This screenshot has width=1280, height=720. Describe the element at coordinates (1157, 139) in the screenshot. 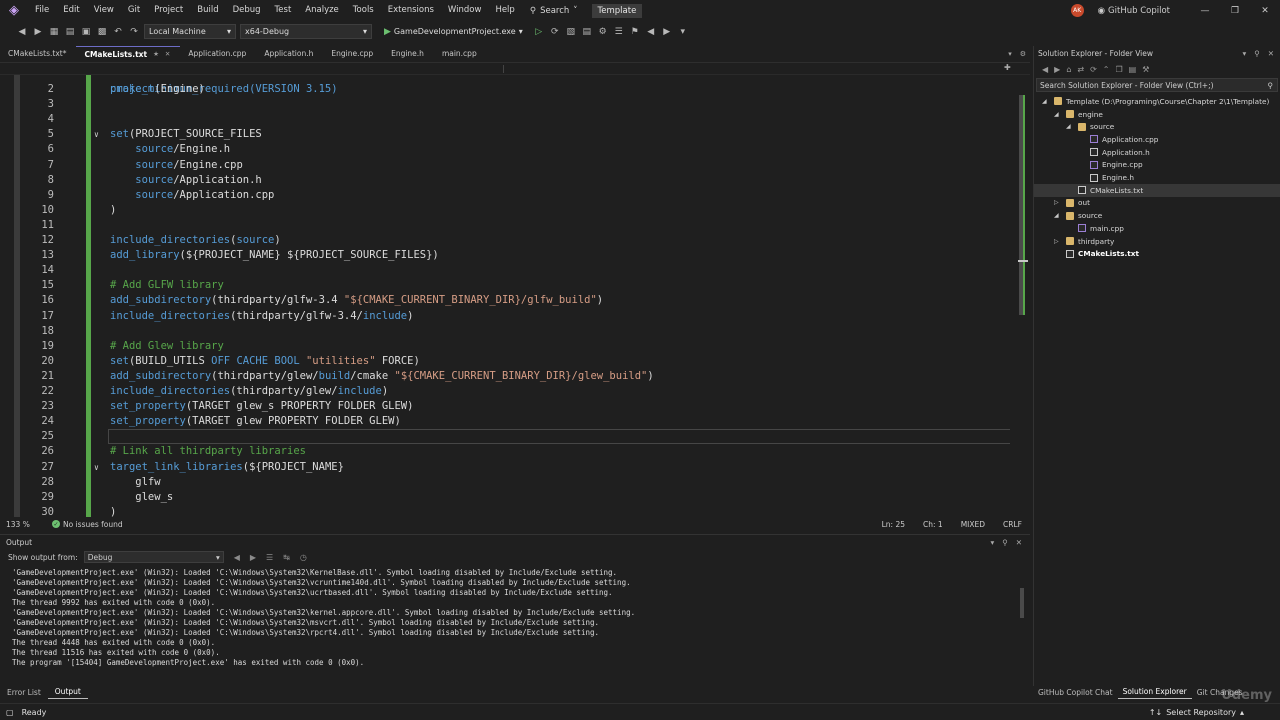

I see `tree-item: Application.cpp` at that location.